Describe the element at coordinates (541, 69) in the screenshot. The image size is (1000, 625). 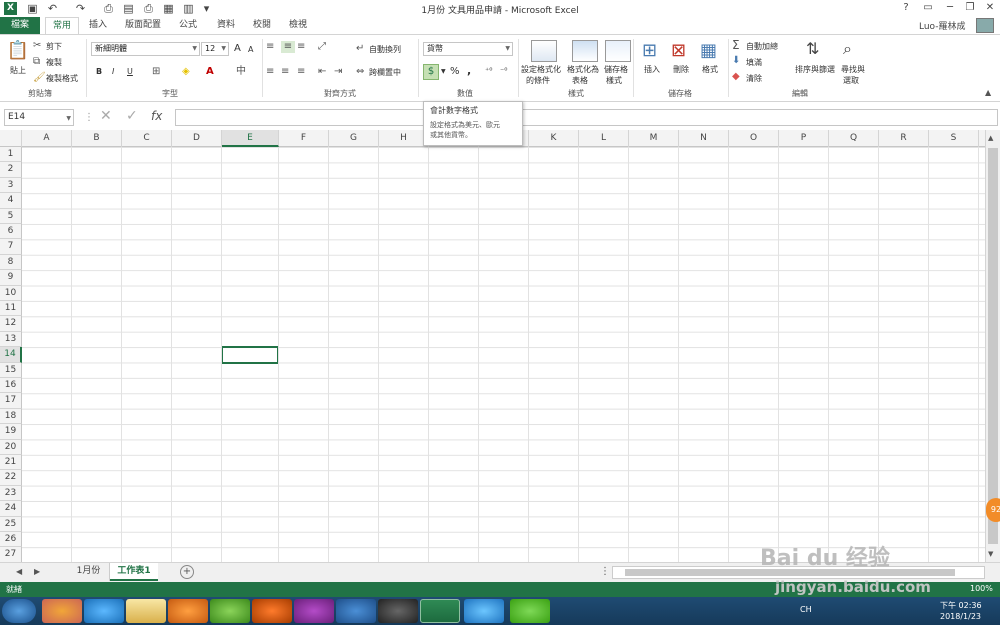
I see `conditional-formatting-label: 設定格式化` at that location.